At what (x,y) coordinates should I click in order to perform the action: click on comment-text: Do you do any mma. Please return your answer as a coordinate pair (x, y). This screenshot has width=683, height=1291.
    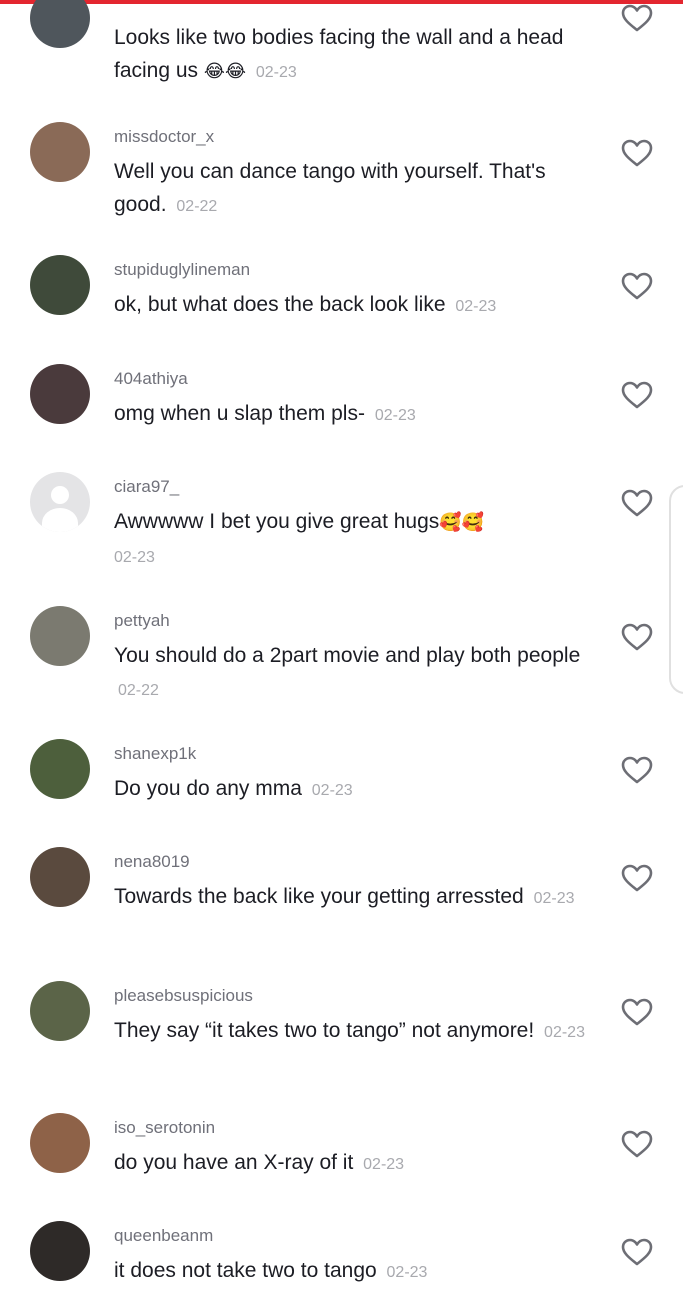
    Looking at the image, I should click on (208, 788).